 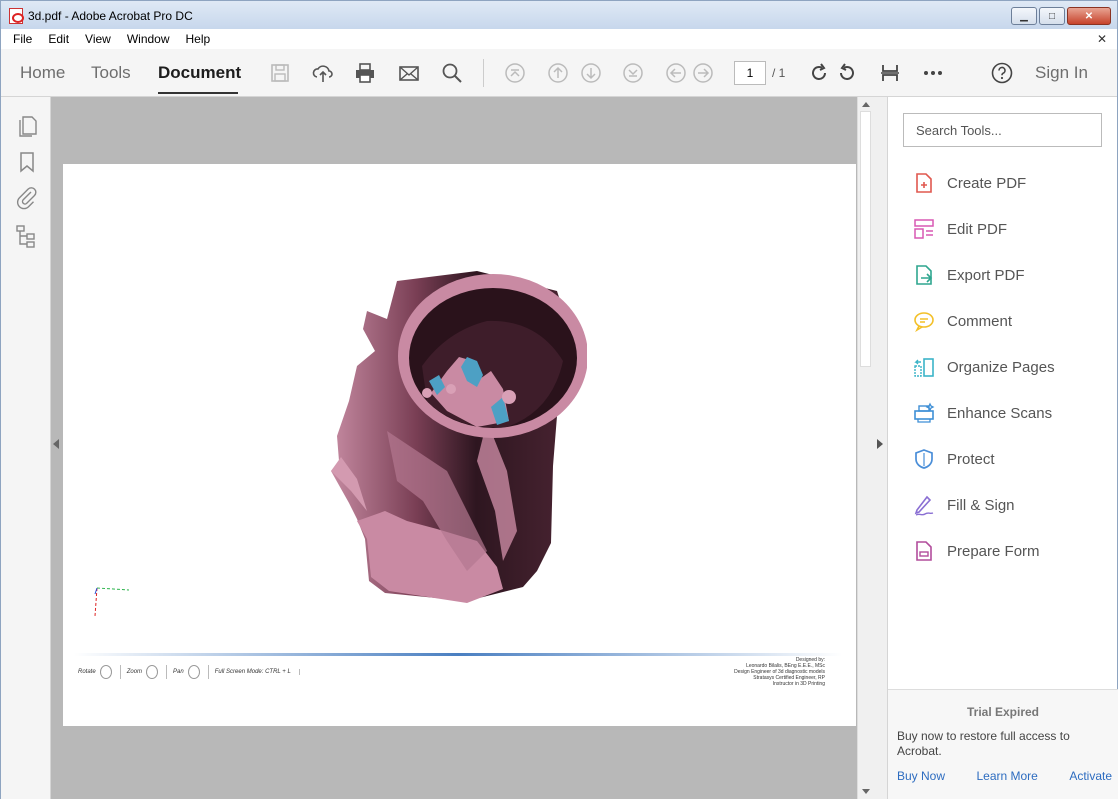 What do you see at coordinates (1061, 73) in the screenshot?
I see `sign-in-button: Sign In` at bounding box center [1061, 73].